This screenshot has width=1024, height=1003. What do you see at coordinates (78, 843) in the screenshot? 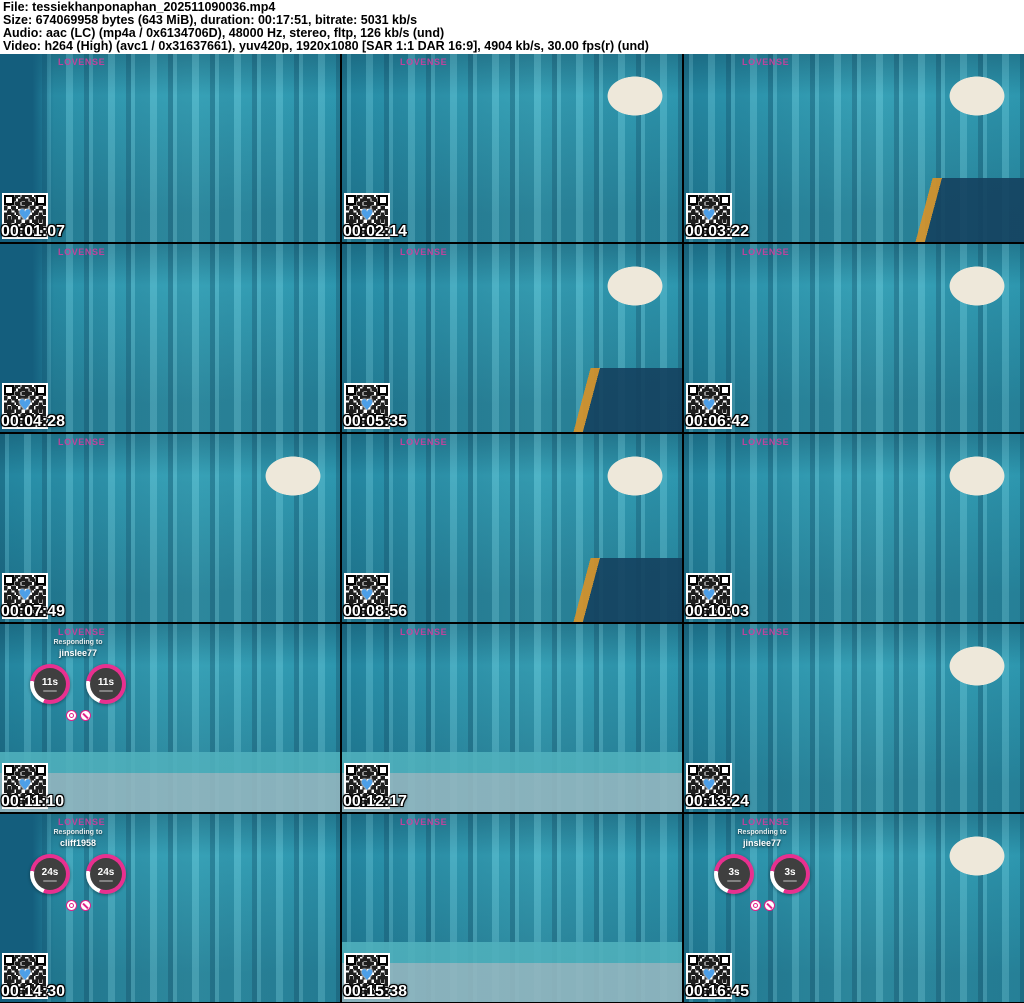
I see `responding-username: cliff1958` at bounding box center [78, 843].